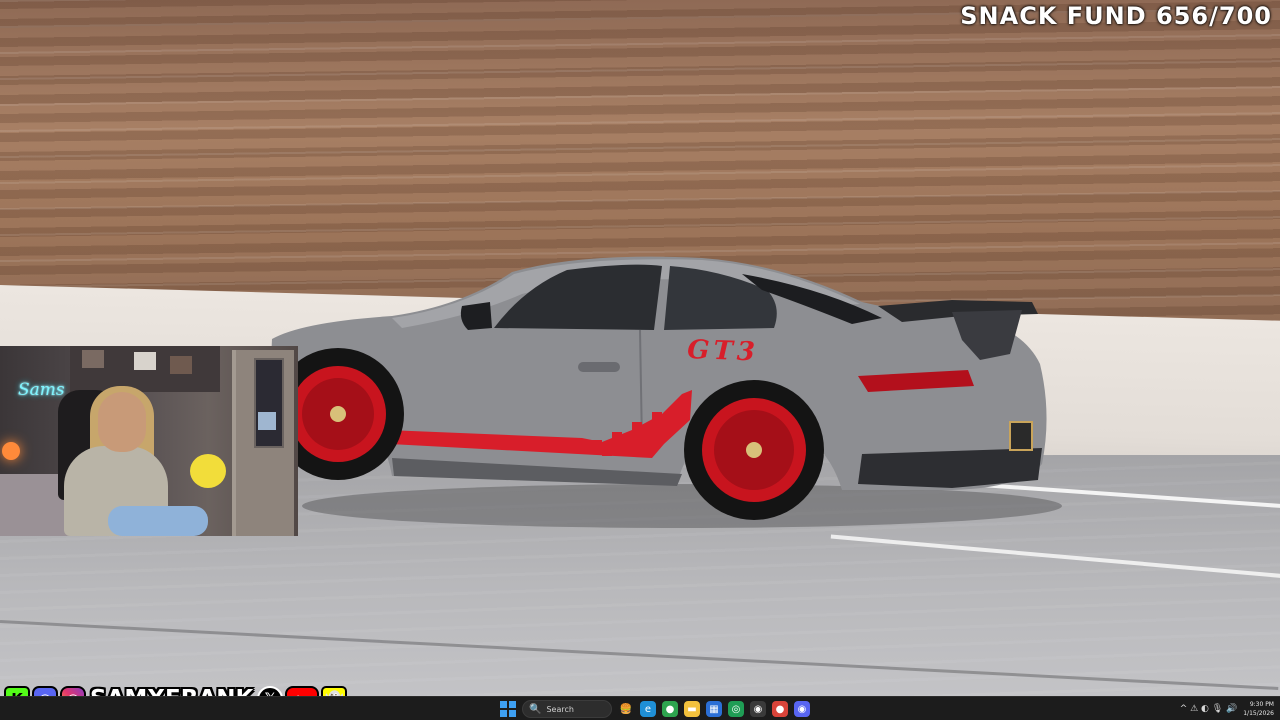 The width and height of the screenshot is (1280, 720). I want to click on windows-start-icon, so click(508, 709).